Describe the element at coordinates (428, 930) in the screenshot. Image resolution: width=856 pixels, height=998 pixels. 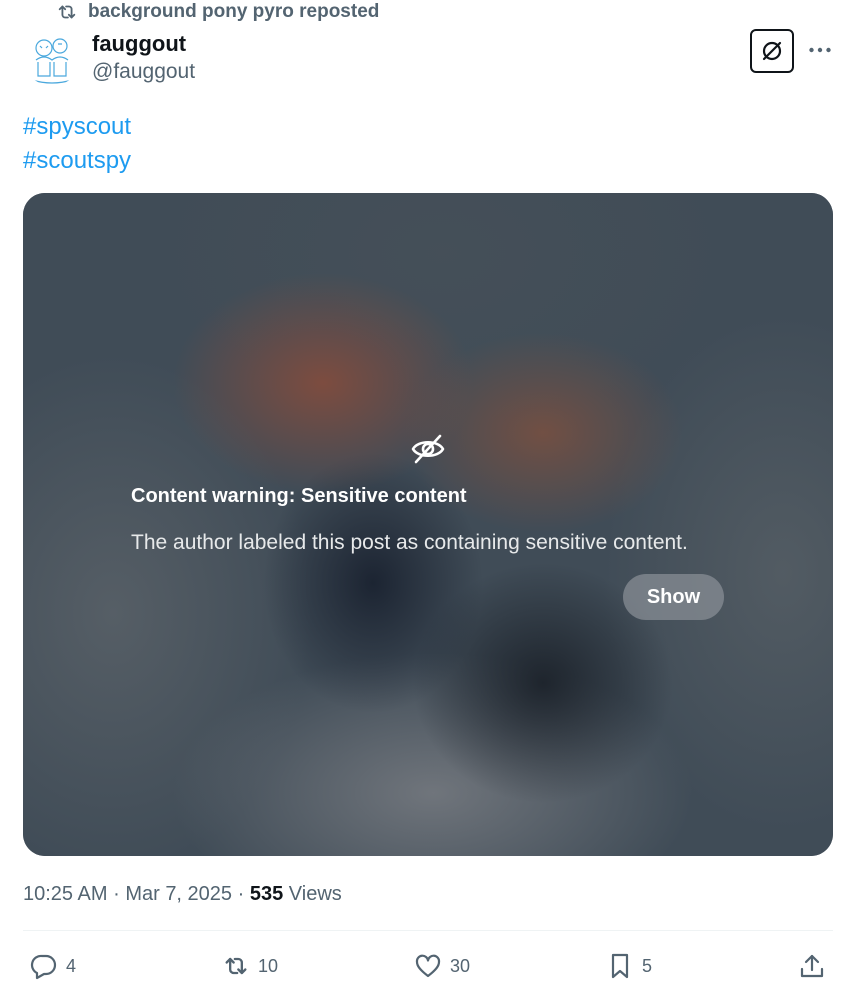
I see `divider` at that location.